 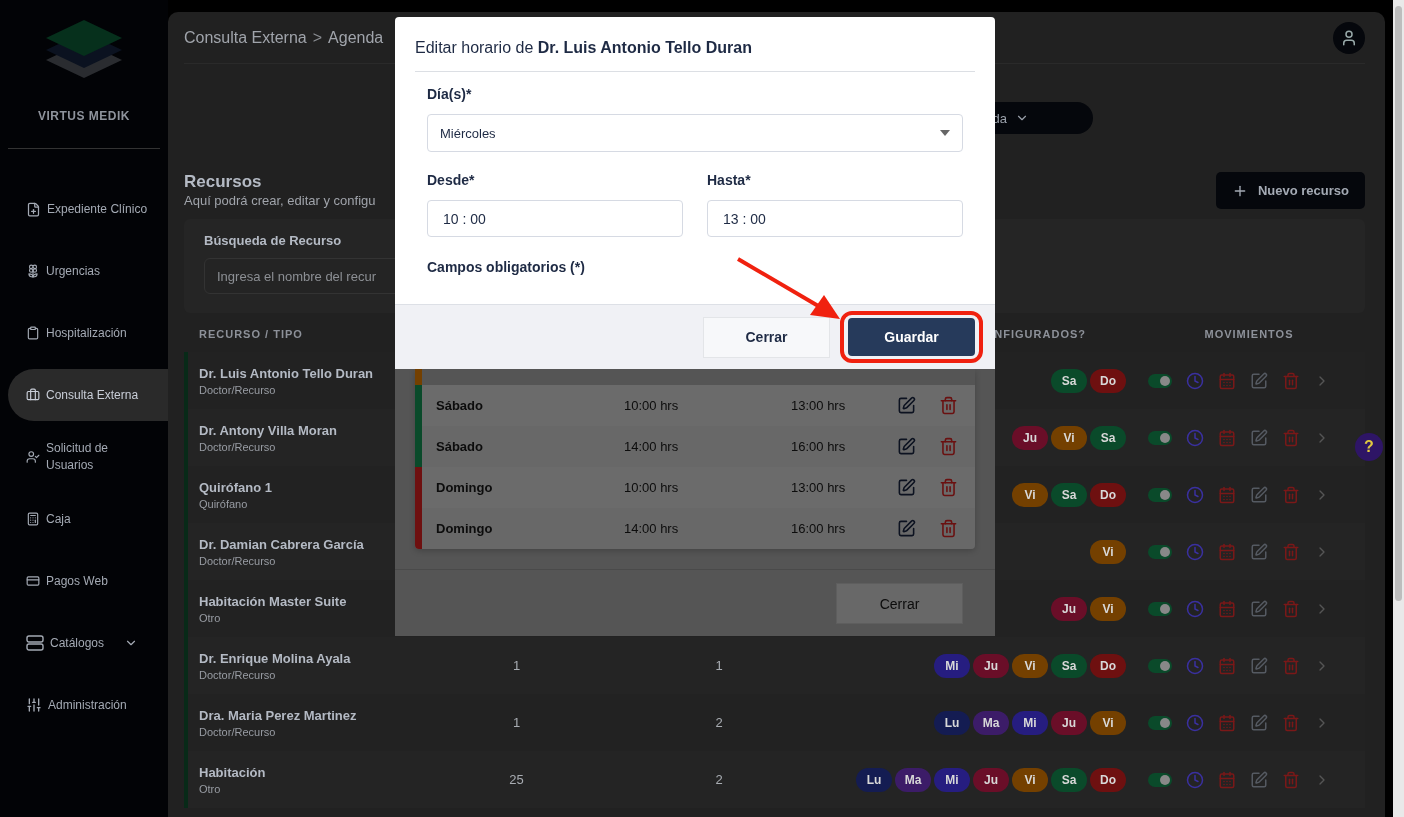 What do you see at coordinates (223, 503) in the screenshot?
I see `resource-type: Quirófano` at bounding box center [223, 503].